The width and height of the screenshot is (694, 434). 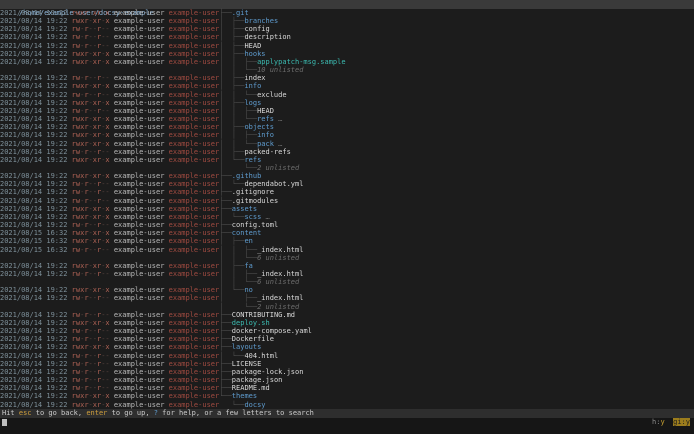 I want to click on permissions: rw-r--r--, so click(x=90, y=363).